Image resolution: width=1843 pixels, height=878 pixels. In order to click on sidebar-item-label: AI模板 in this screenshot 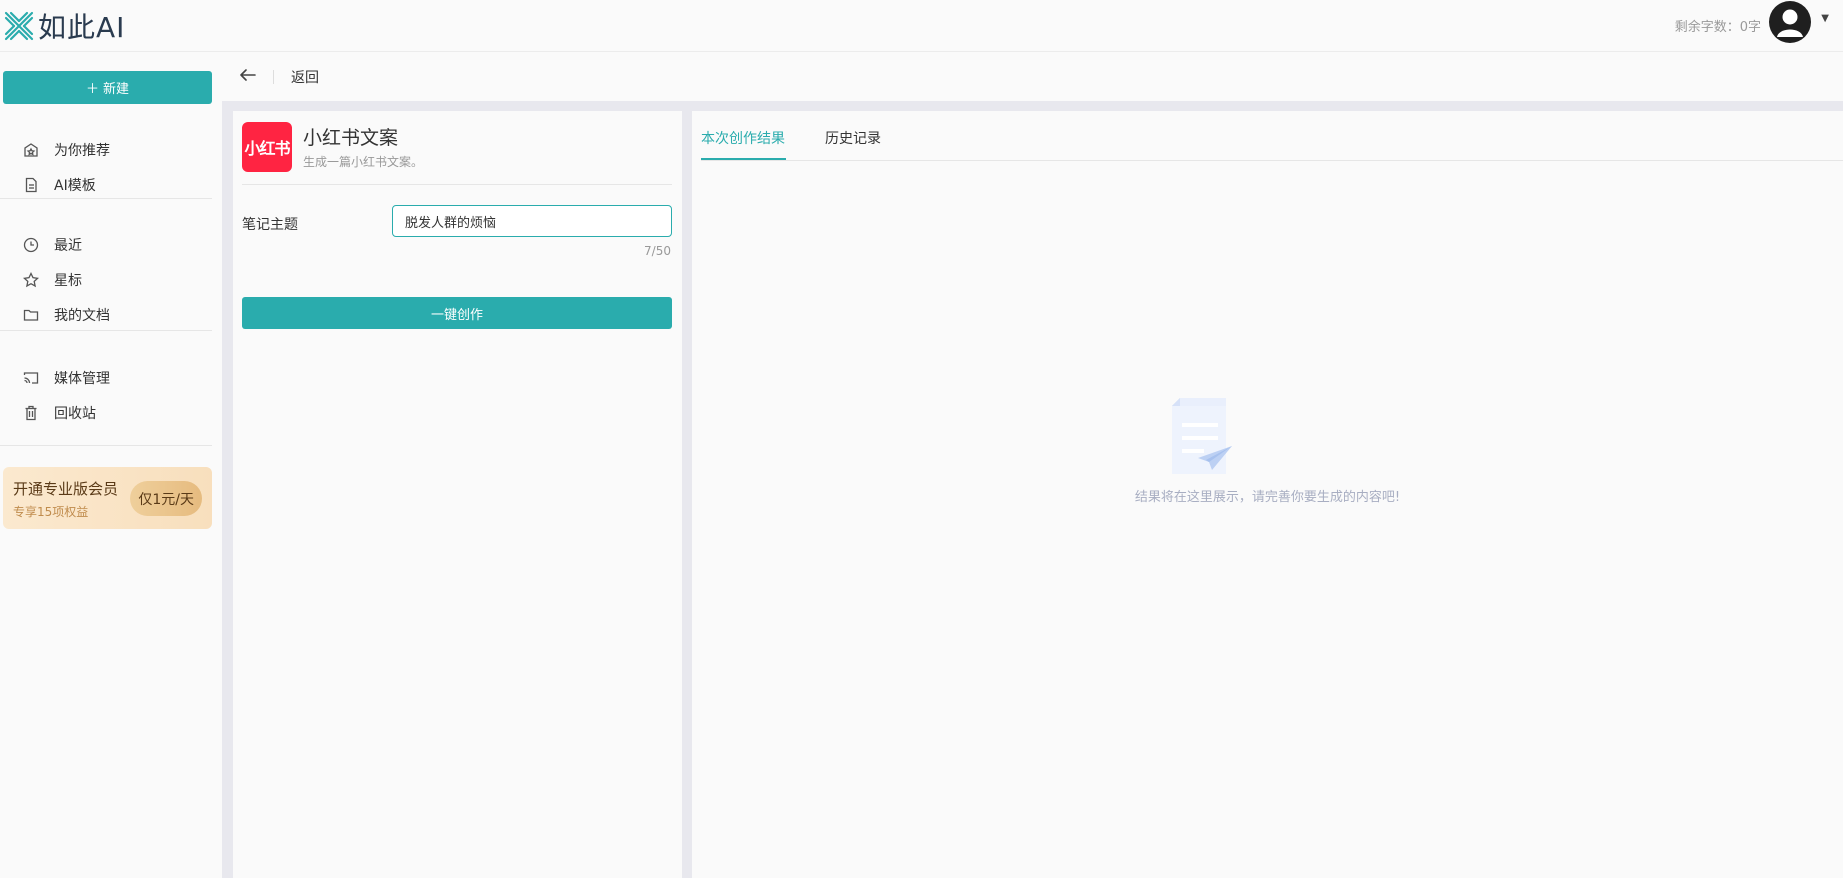, I will do `click(75, 186)`.